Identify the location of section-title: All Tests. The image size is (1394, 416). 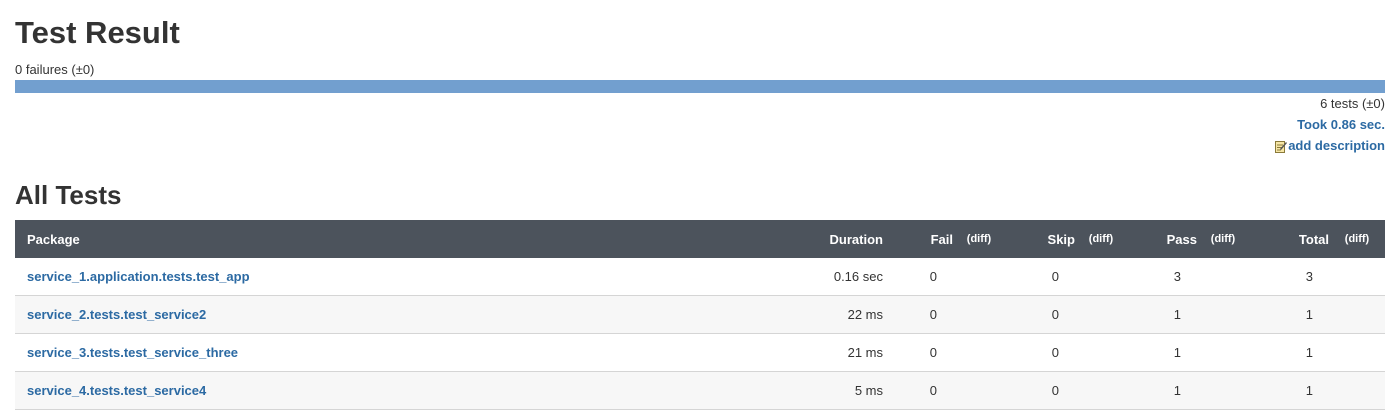
(68, 195).